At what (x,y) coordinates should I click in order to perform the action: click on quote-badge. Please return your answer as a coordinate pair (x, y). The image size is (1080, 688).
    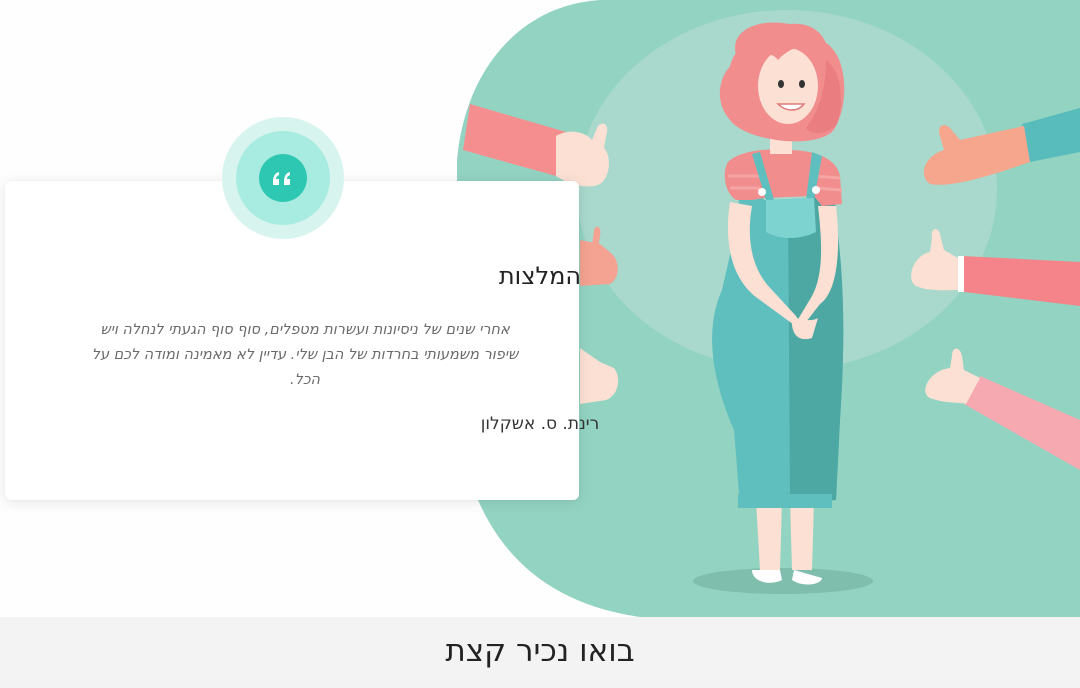
    Looking at the image, I should click on (283, 178).